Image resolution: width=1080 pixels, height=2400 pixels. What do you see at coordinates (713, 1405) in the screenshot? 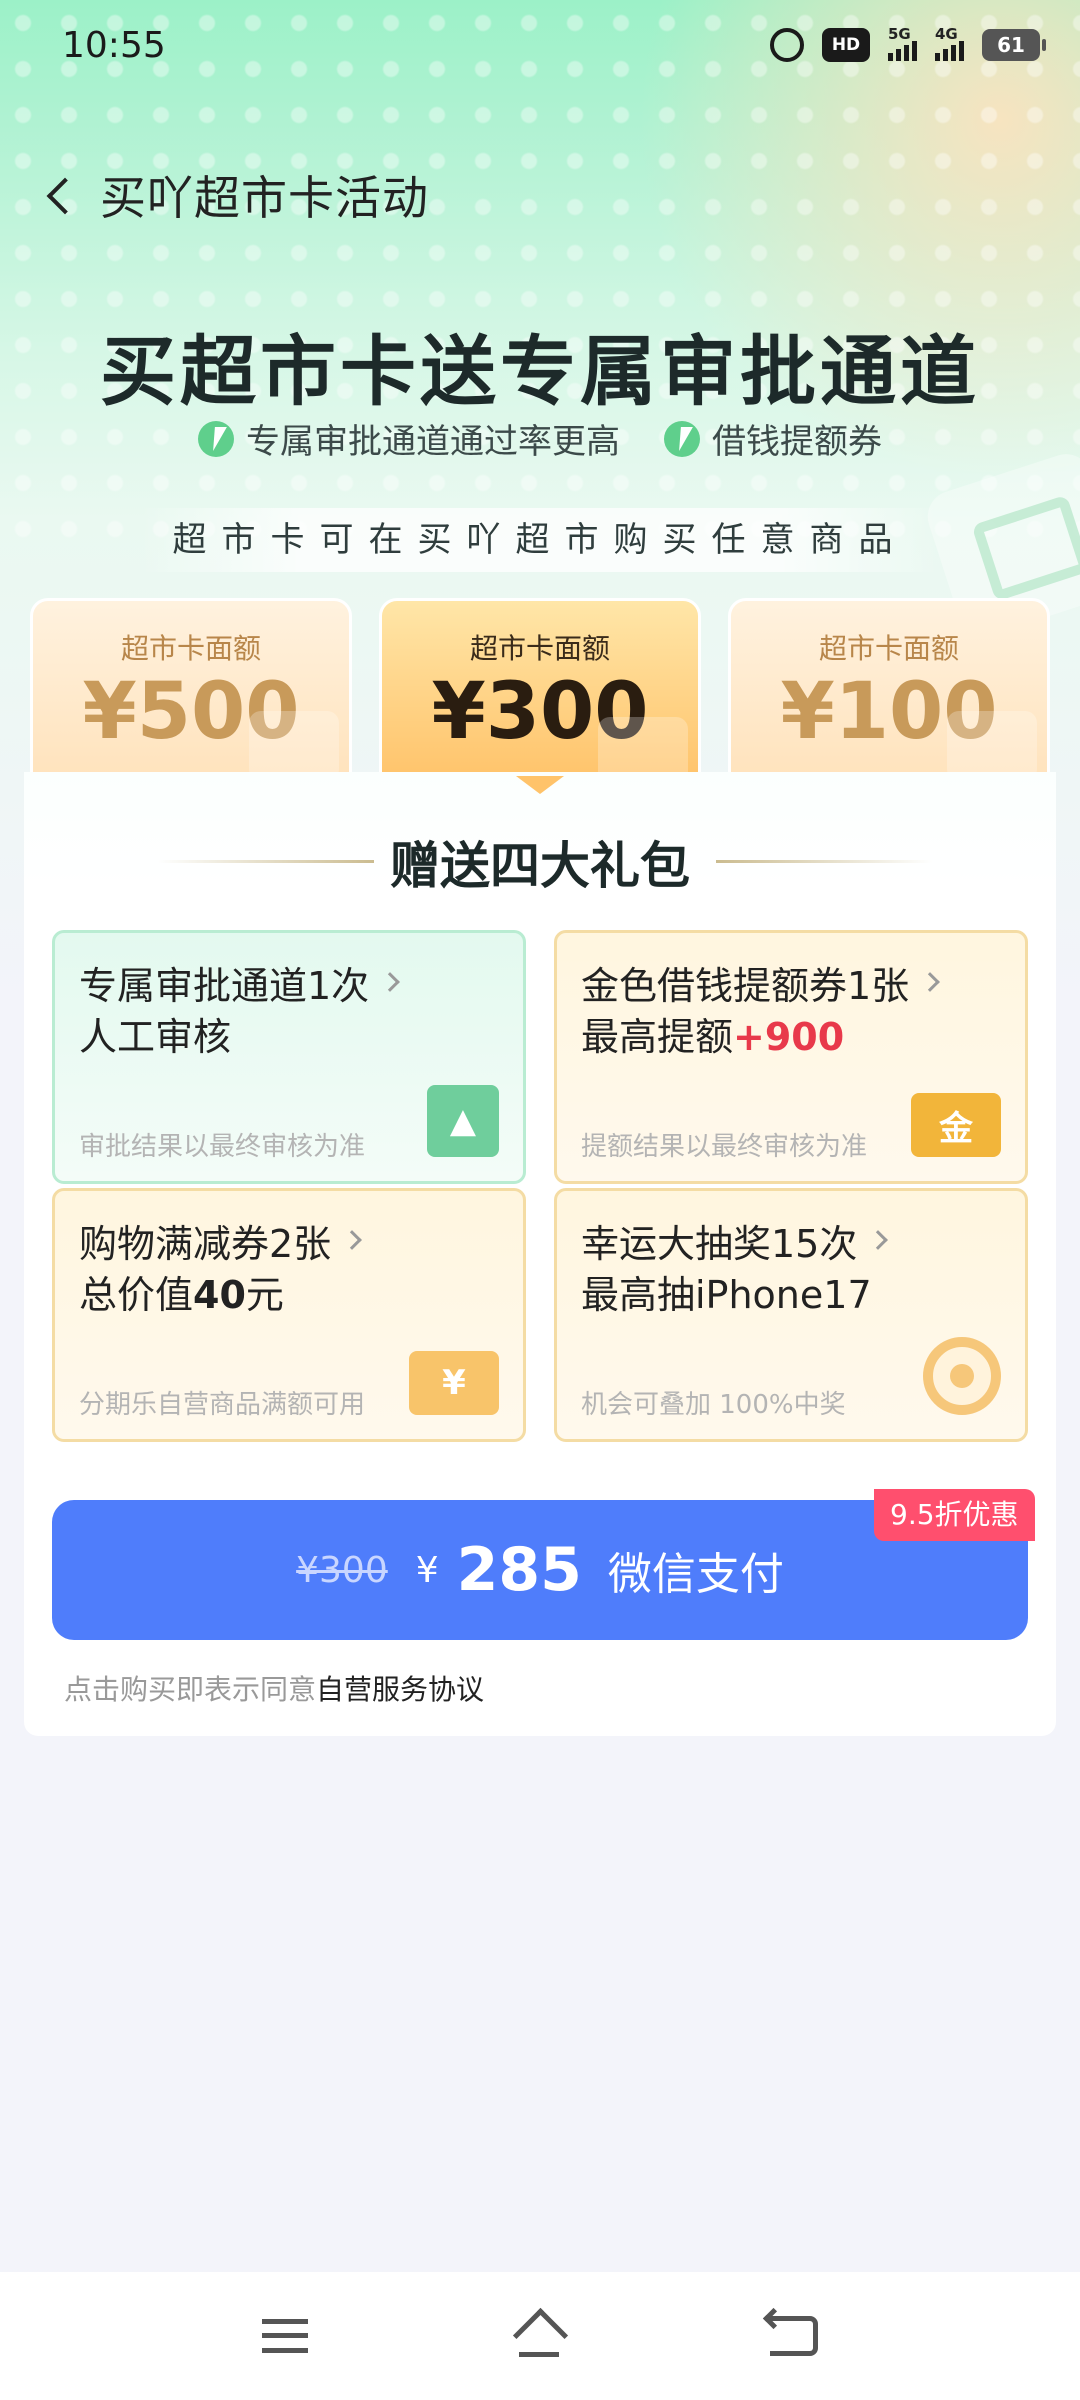
I see `gift-note: 机会可叠加 100%中奖` at bounding box center [713, 1405].